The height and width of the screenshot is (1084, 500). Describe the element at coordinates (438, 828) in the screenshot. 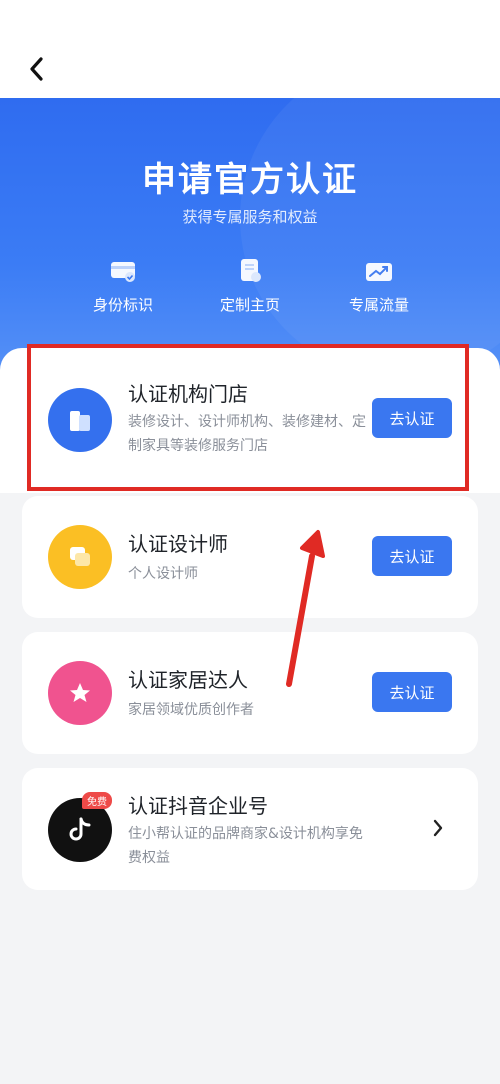

I see `chevron-right-icon` at that location.